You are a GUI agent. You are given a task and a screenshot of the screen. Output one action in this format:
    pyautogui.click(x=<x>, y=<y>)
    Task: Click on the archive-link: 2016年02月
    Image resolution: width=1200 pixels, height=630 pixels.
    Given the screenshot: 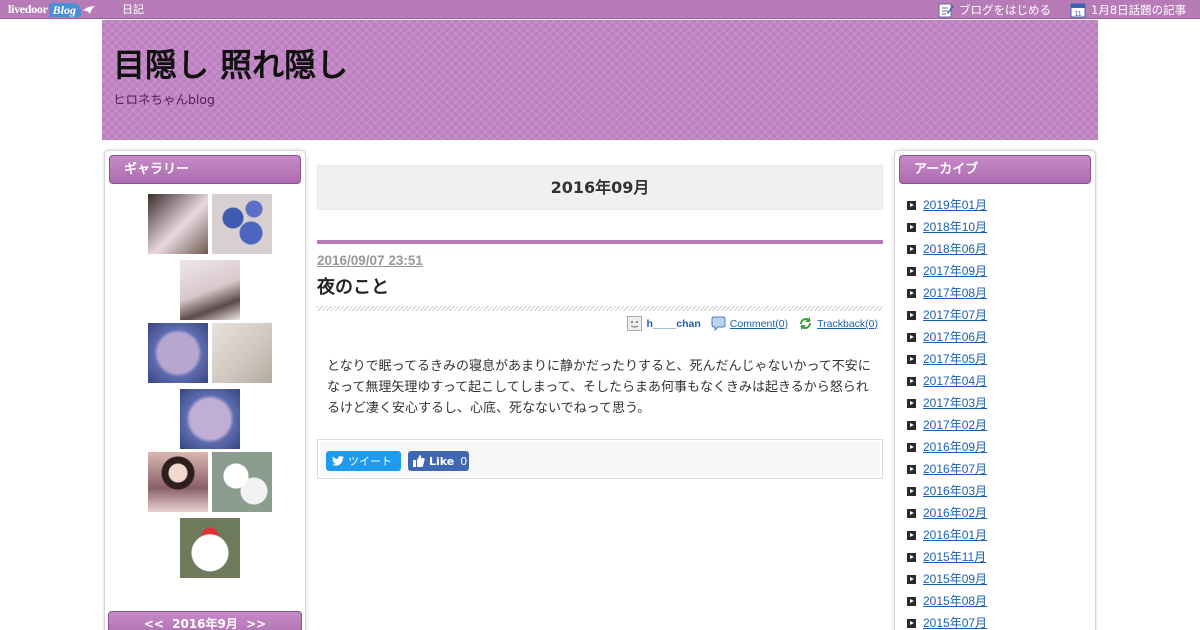 What is the action you would take?
    pyautogui.click(x=955, y=513)
    